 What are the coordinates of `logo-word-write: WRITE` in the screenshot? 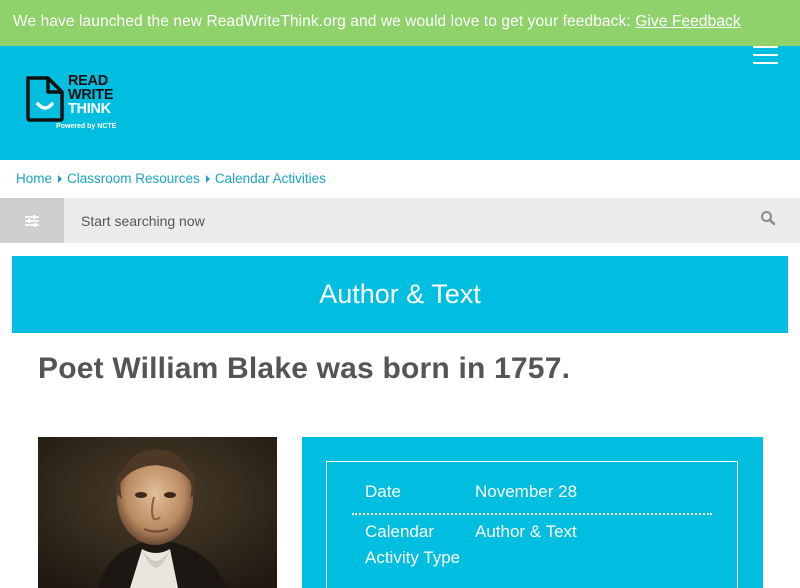 It's located at (91, 95).